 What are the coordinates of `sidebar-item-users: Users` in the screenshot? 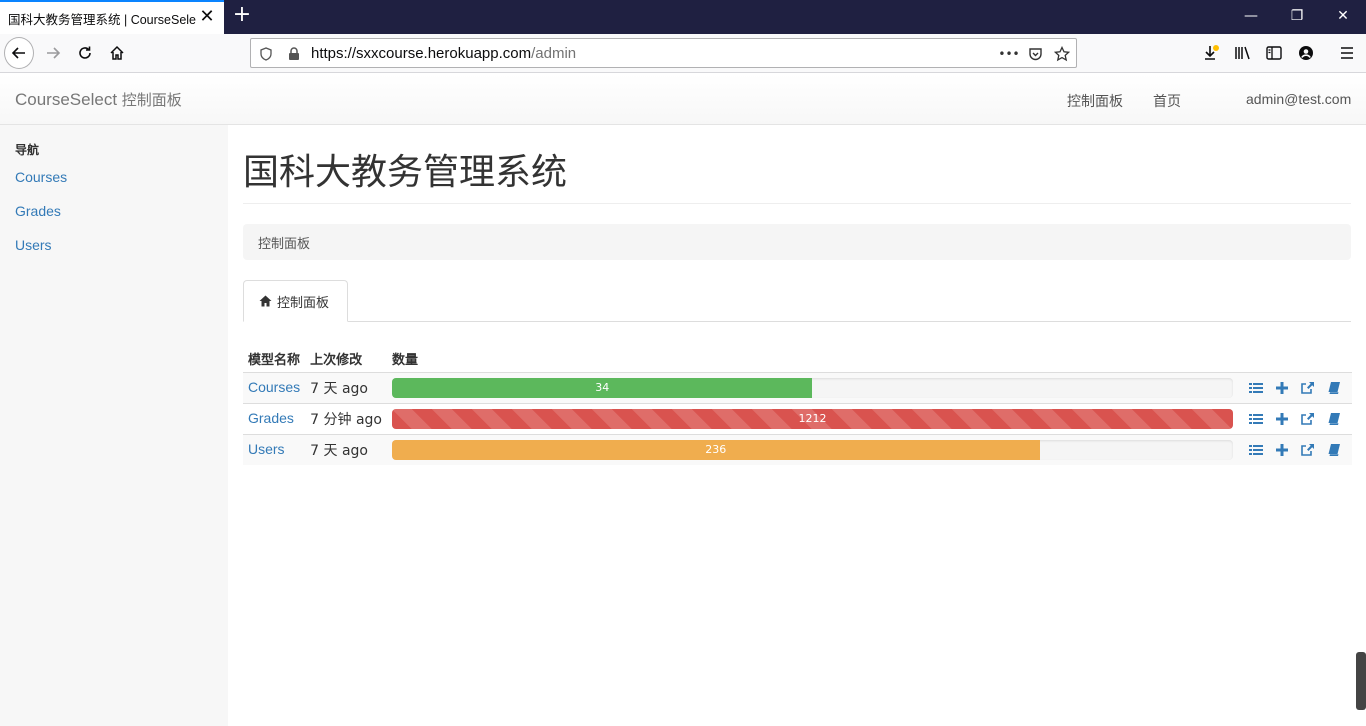 It's located at (33, 245).